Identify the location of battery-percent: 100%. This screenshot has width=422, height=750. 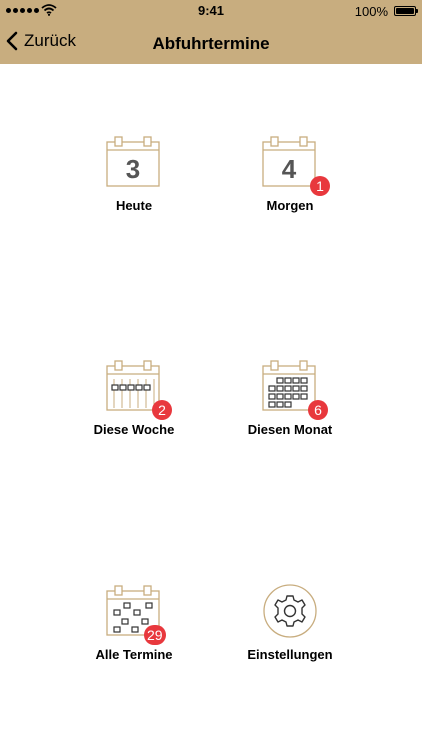
(371, 11).